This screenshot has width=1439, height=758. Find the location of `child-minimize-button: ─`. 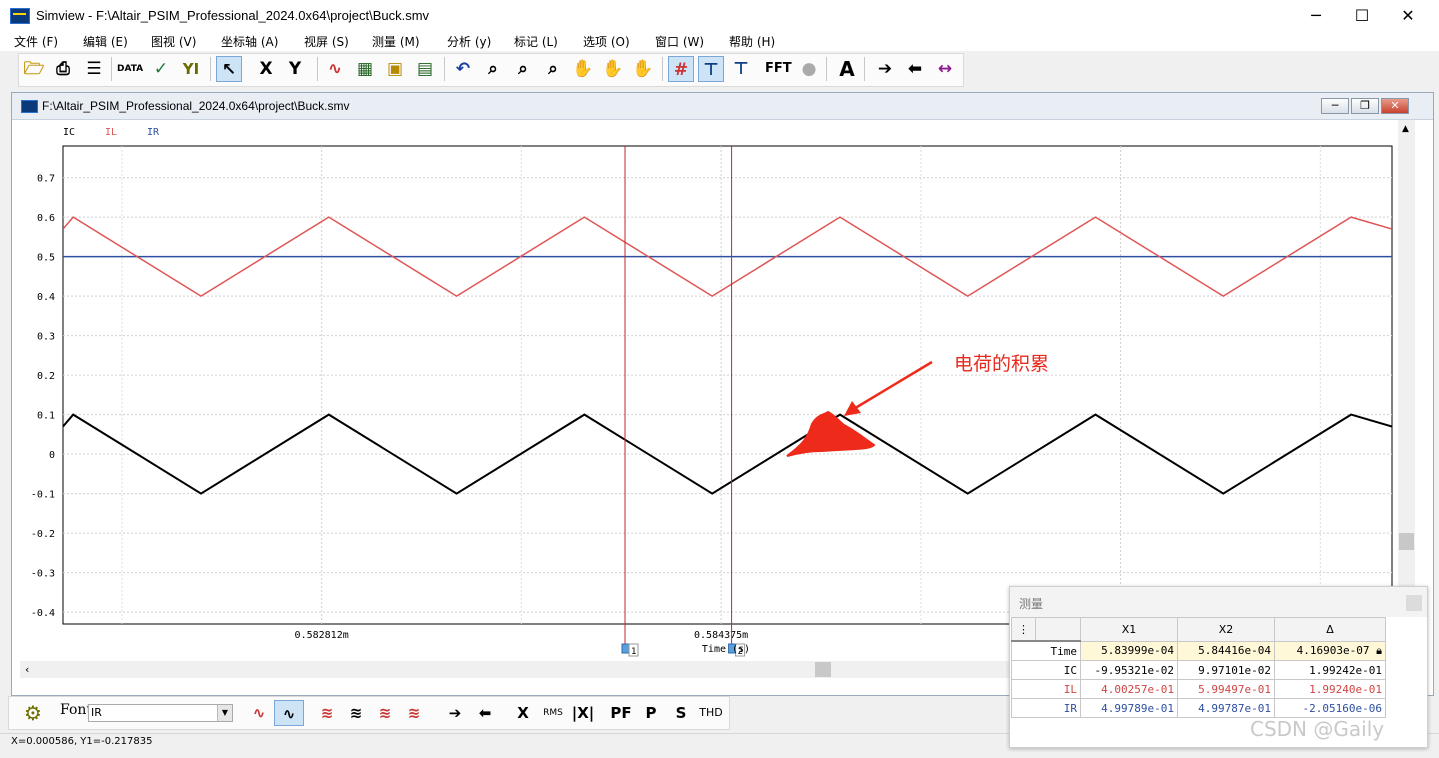

child-minimize-button: ─ is located at coordinates (1335, 106).